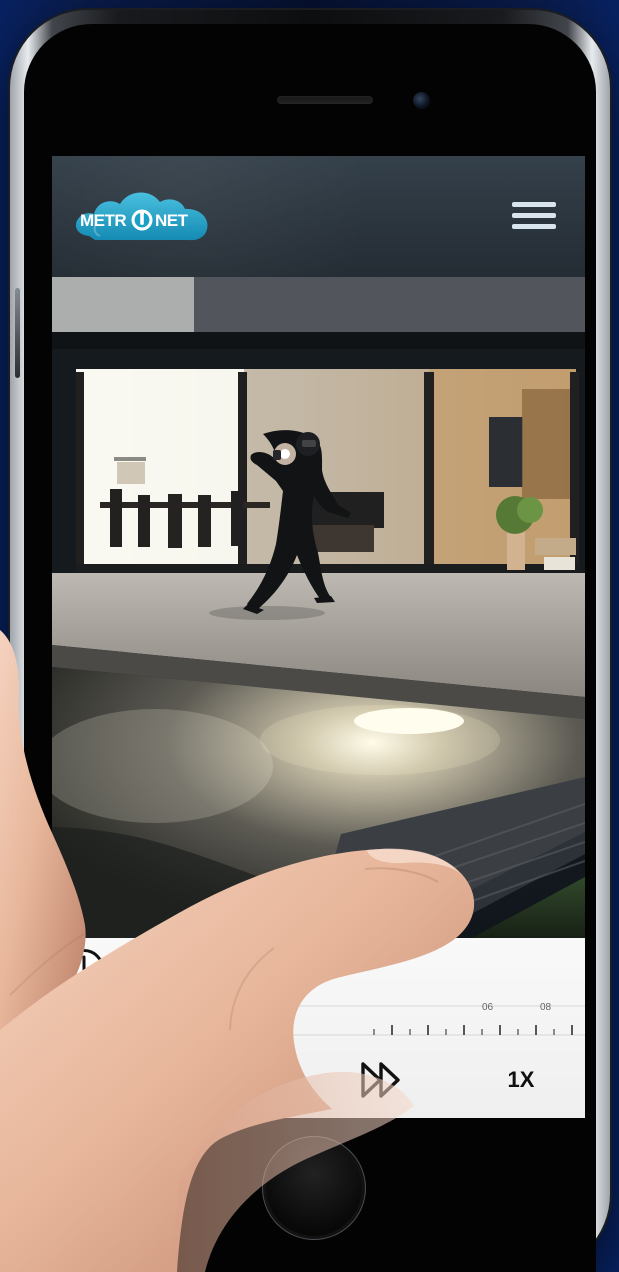 This screenshot has width=619, height=1272. What do you see at coordinates (534, 204) in the screenshot?
I see `menu-icon` at bounding box center [534, 204].